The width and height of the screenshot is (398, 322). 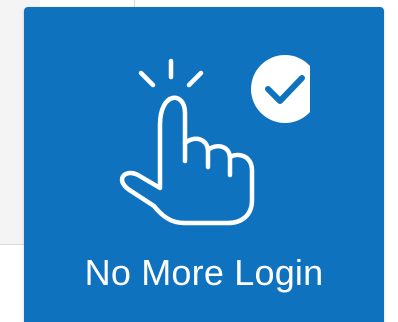 What do you see at coordinates (280, 89) in the screenshot?
I see `check-badge-circle` at bounding box center [280, 89].